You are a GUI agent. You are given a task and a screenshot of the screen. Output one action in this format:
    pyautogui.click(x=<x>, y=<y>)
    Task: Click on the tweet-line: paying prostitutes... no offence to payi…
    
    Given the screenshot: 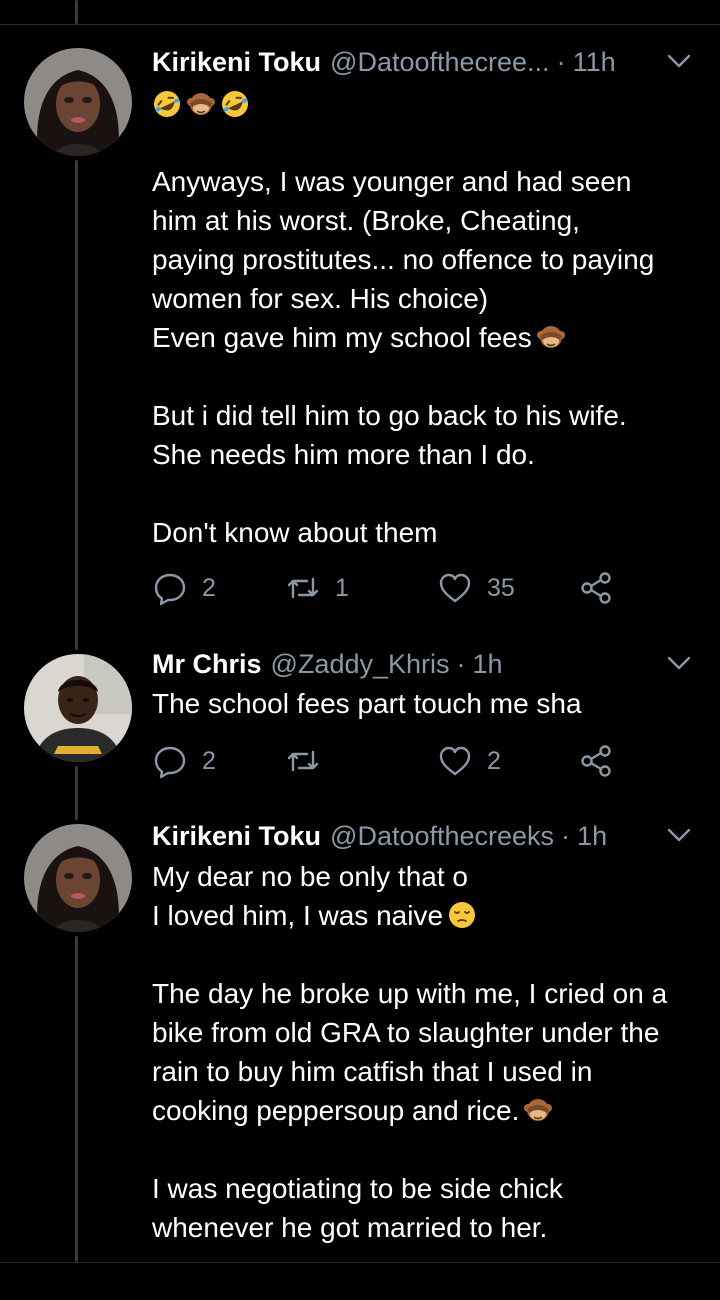 What is the action you would take?
    pyautogui.click(x=403, y=259)
    